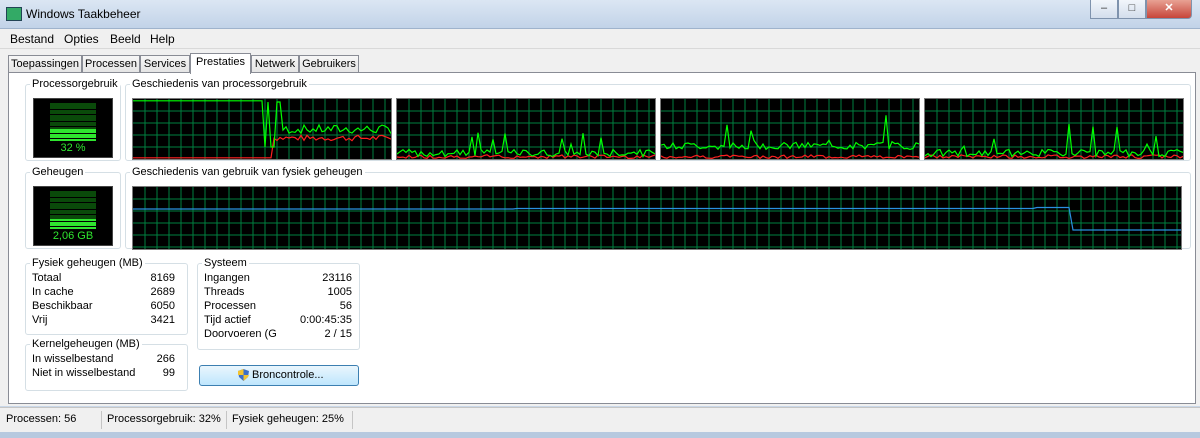  What do you see at coordinates (53, 292) in the screenshot?
I see `stat-label: In cache` at bounding box center [53, 292].